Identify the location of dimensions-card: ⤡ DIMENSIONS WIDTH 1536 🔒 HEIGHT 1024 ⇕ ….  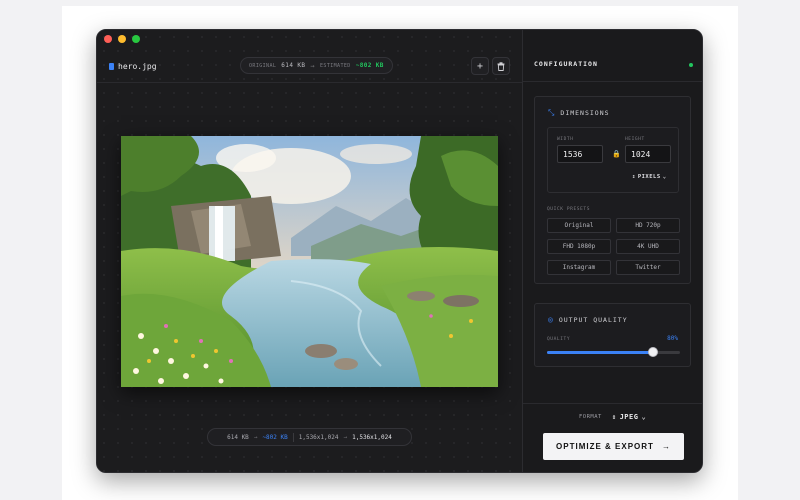
(612, 190).